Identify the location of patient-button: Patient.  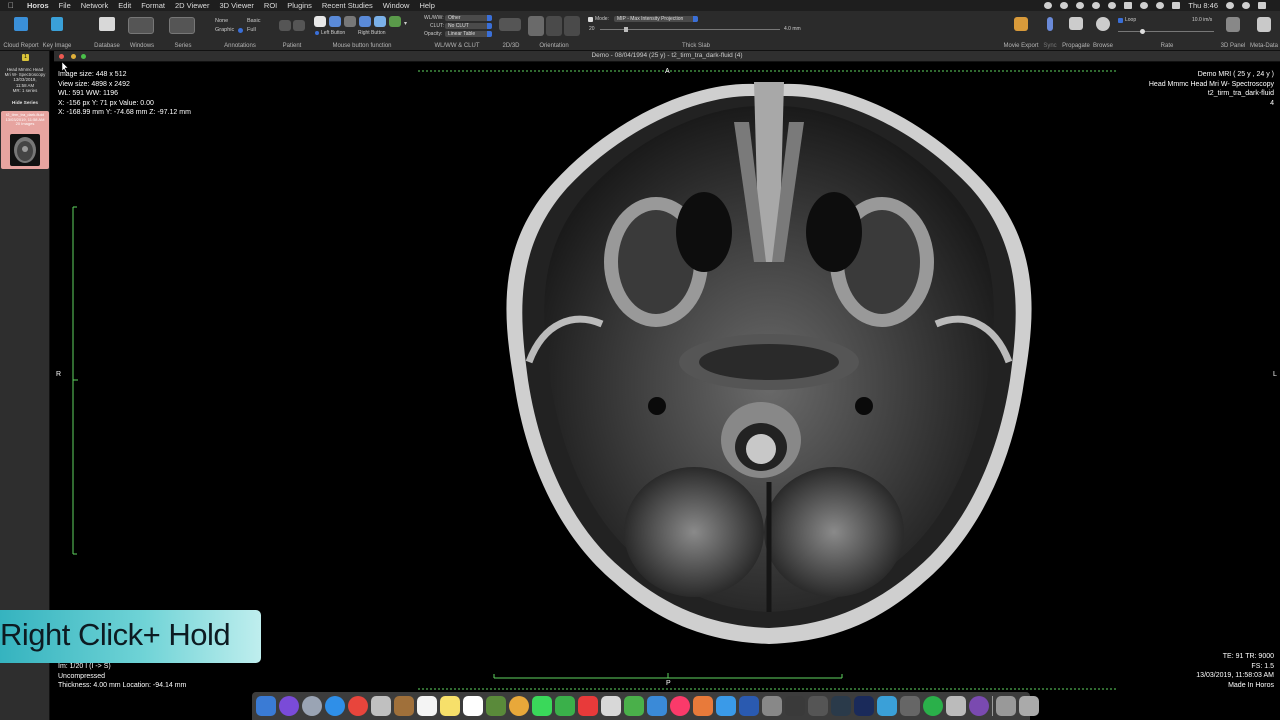
(292, 31).